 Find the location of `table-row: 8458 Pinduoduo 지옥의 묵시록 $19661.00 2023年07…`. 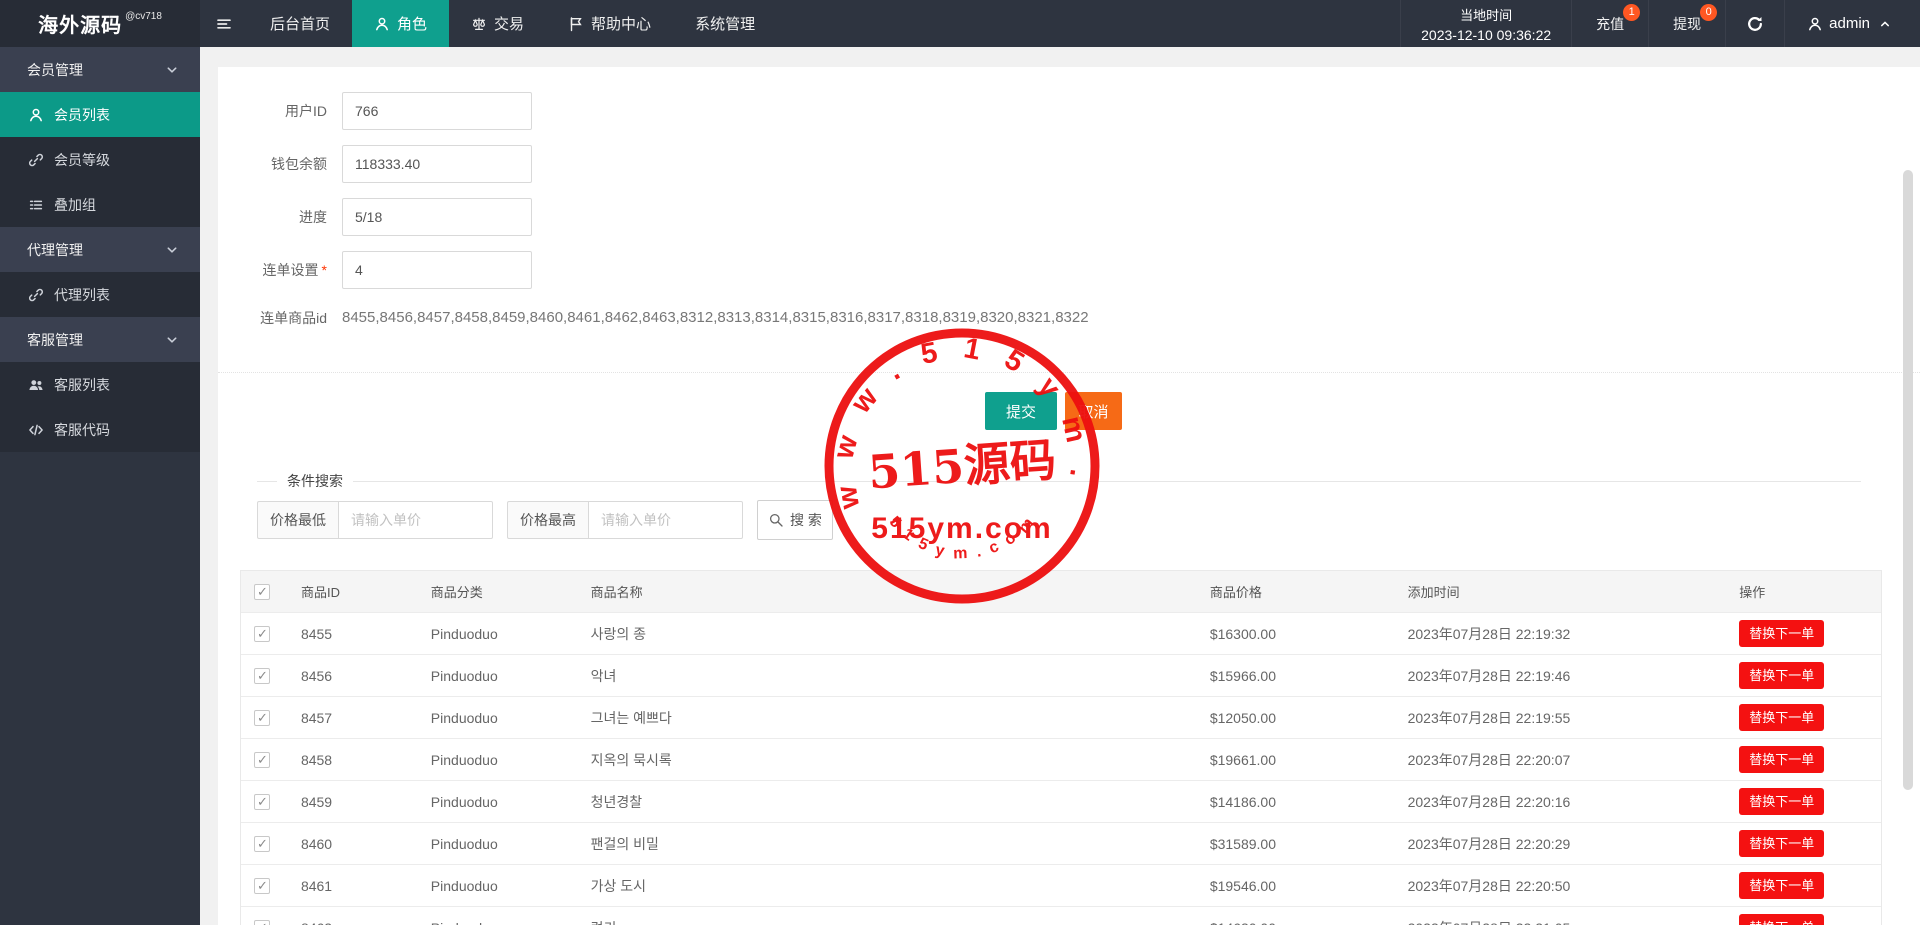

table-row: 8458 Pinduoduo 지옥의 묵시록 $19661.00 2023年07… is located at coordinates (1061, 760).